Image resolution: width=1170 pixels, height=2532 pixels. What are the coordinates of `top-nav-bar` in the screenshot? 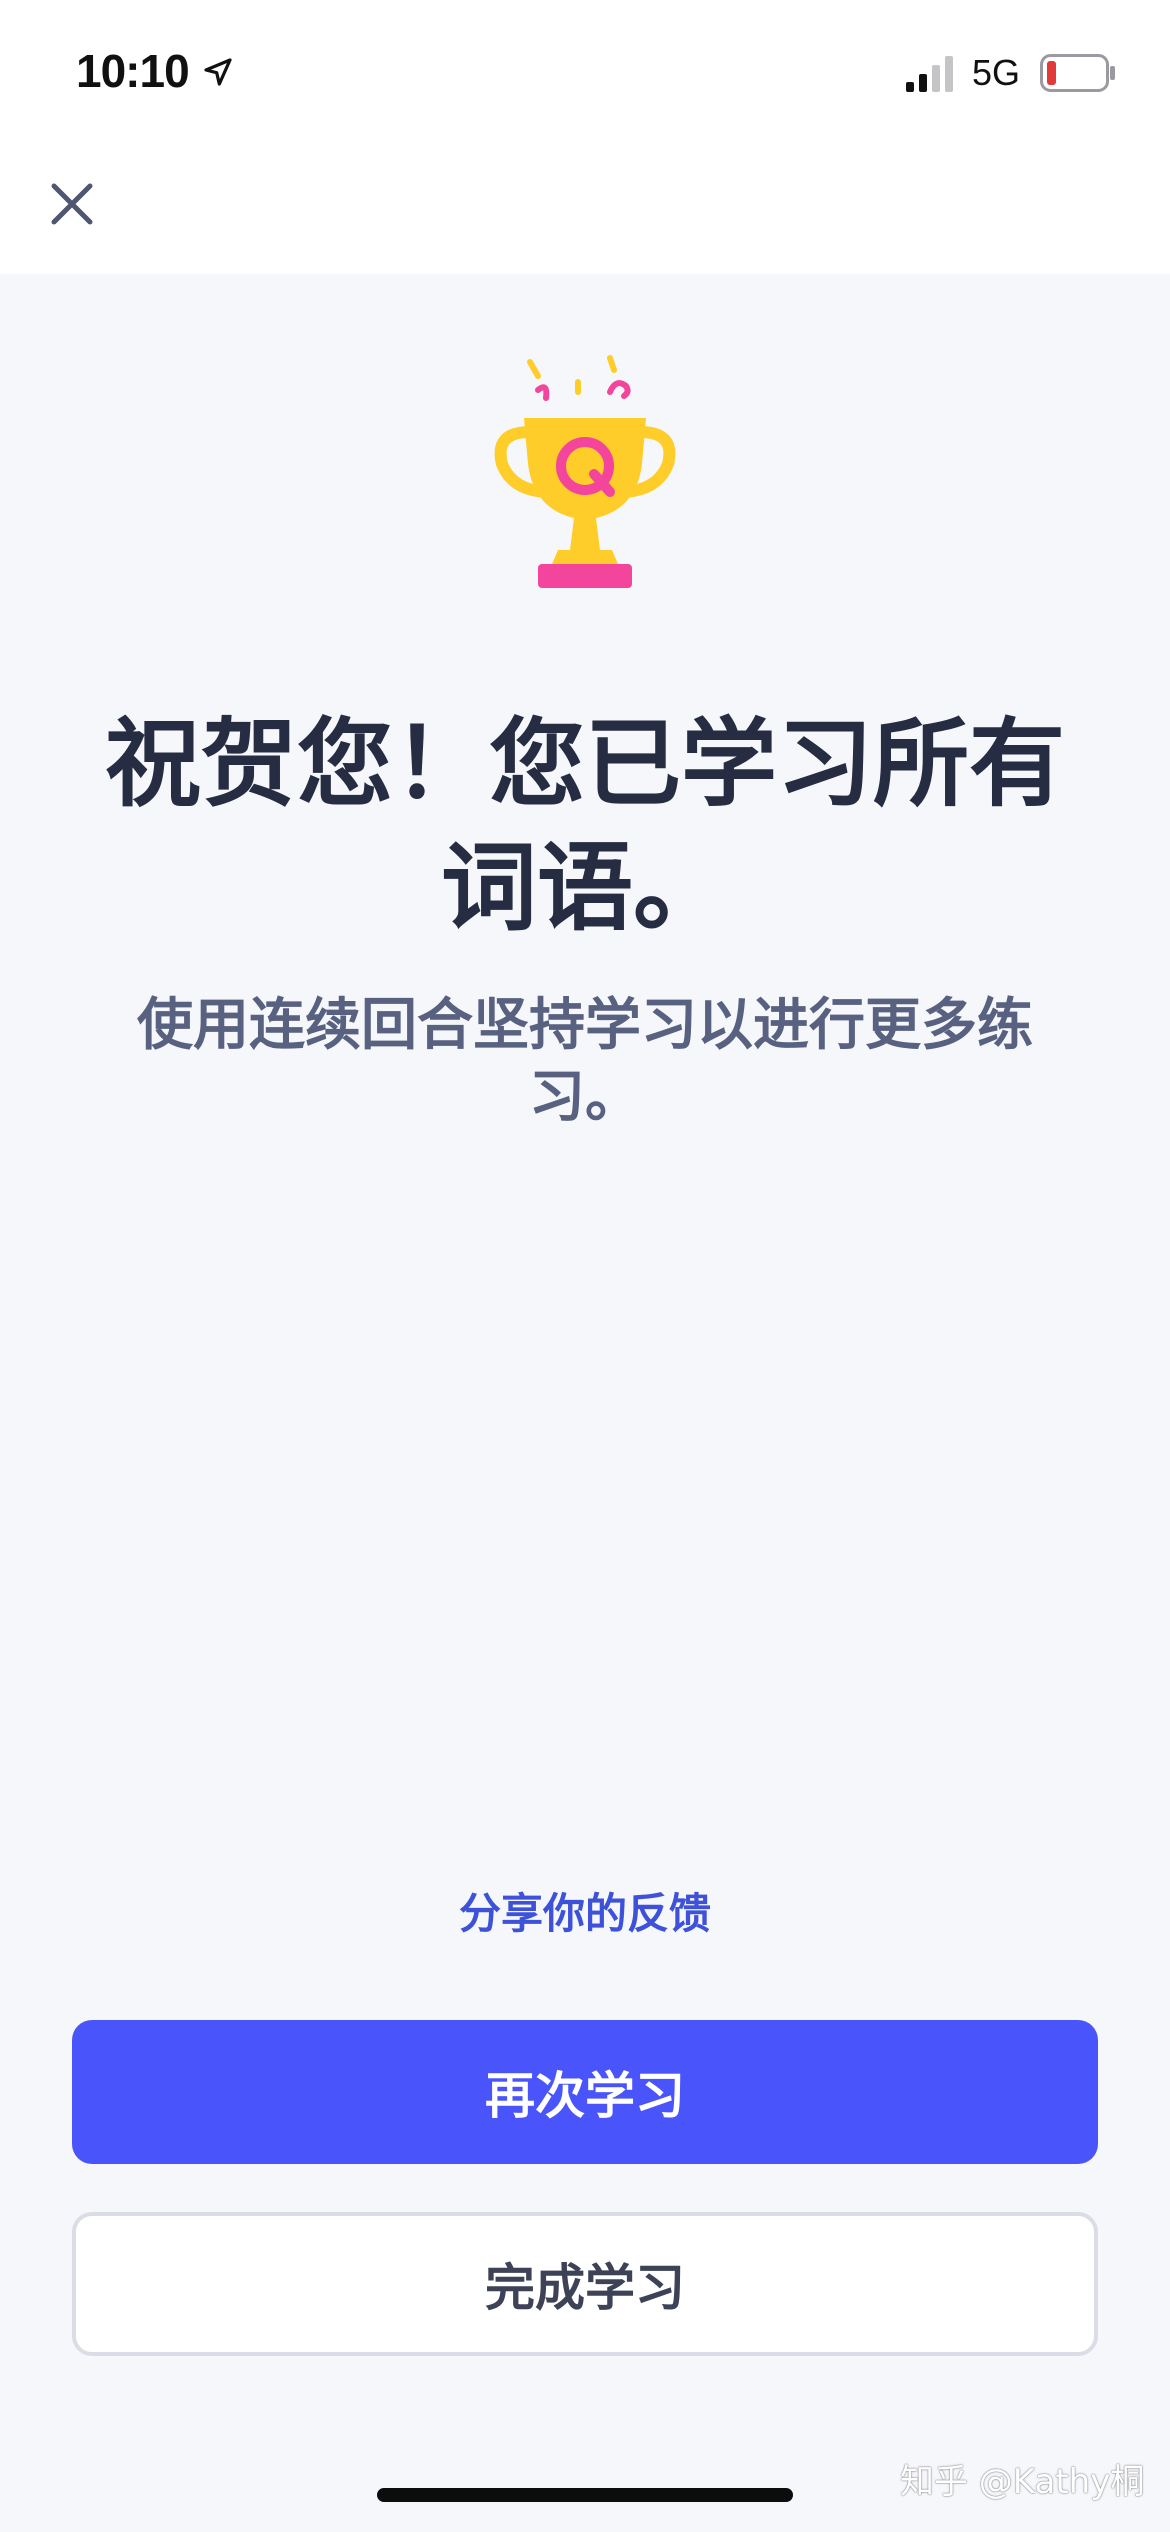 It's located at (585, 212).